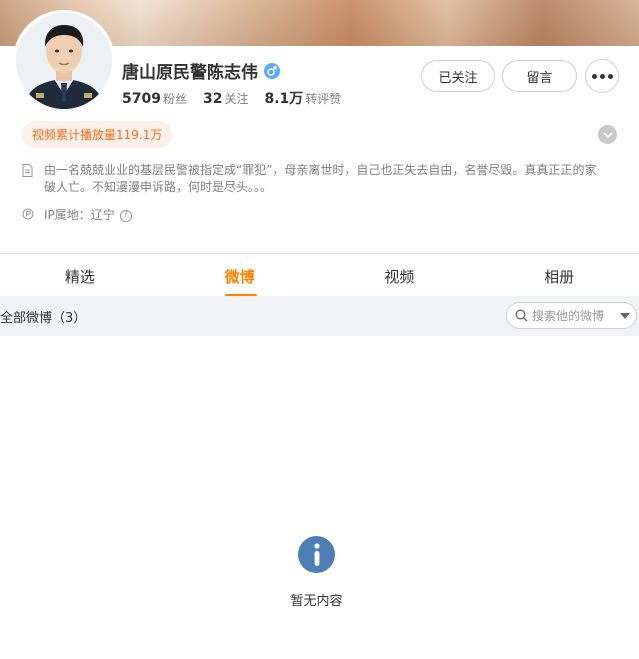  What do you see at coordinates (79, 215) in the screenshot?
I see `ip-location-text: IP属地：辽宁` at bounding box center [79, 215].